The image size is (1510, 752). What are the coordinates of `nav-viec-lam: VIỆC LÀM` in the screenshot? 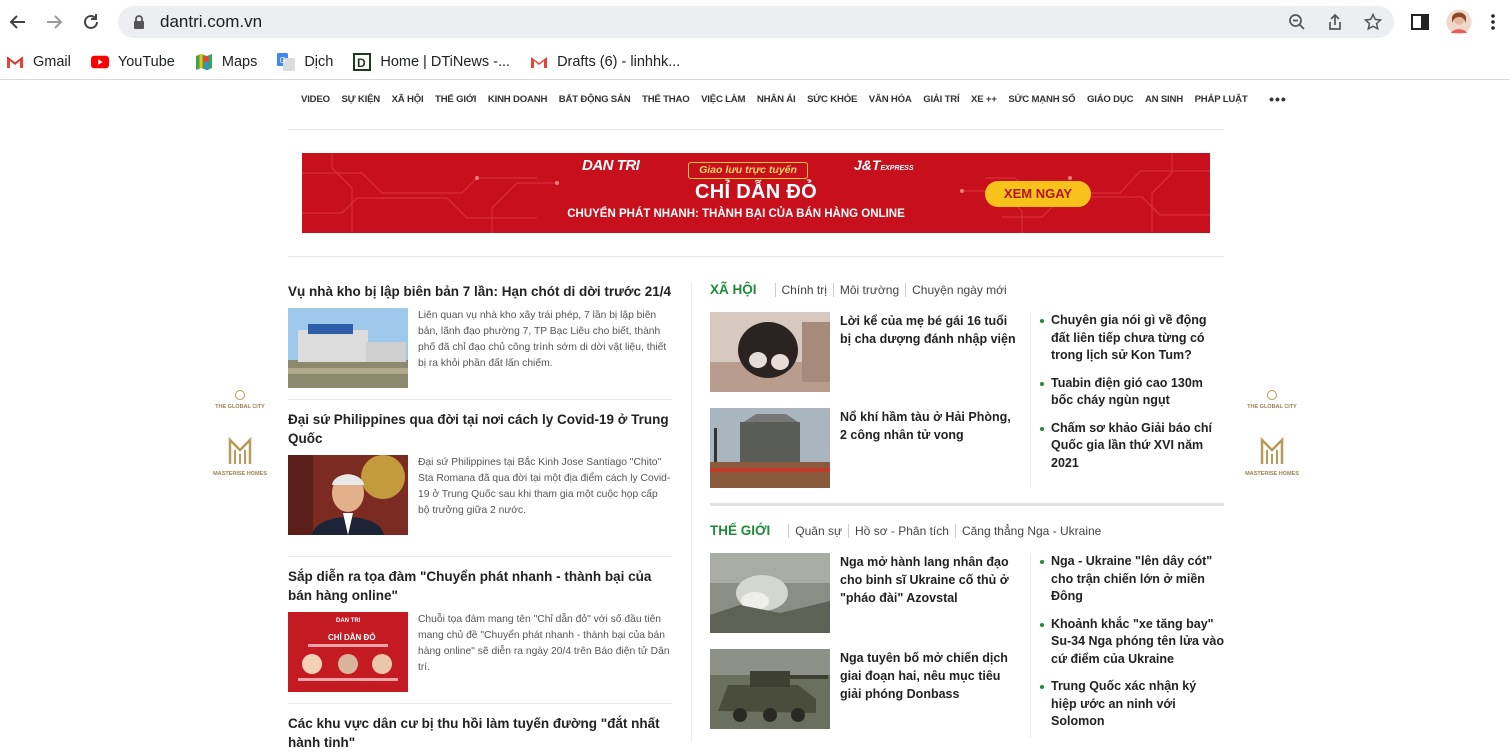 It's located at (723, 99).